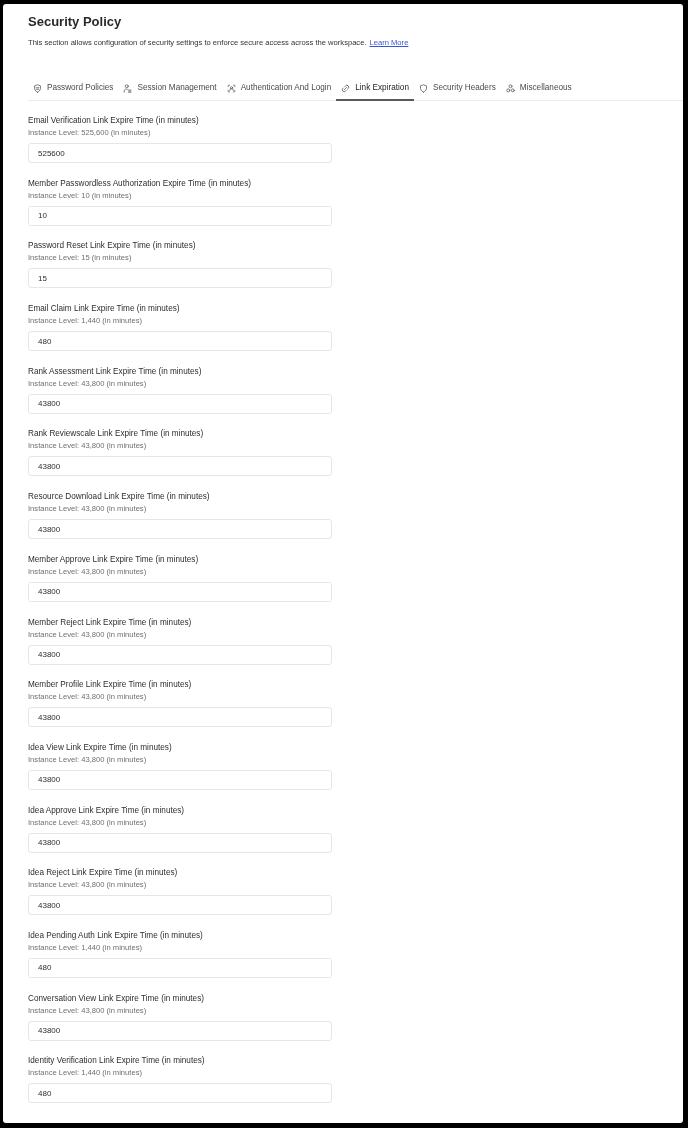  I want to click on settings-tab: Security Headers, so click(457, 88).